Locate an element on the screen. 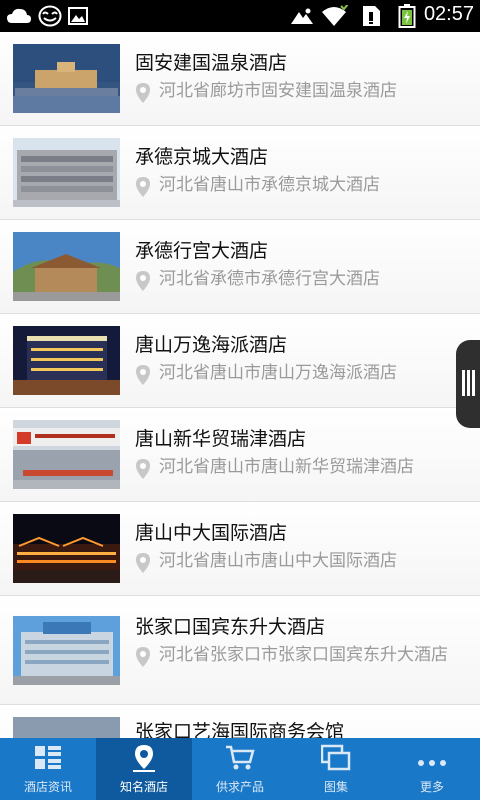 Image resolution: width=480 pixels, height=800 pixels. hotel-list-item: 唐山新华贸瑞津酒店 河北省唐山市唐山新华贸瑞津酒店 is located at coordinates (240, 455).